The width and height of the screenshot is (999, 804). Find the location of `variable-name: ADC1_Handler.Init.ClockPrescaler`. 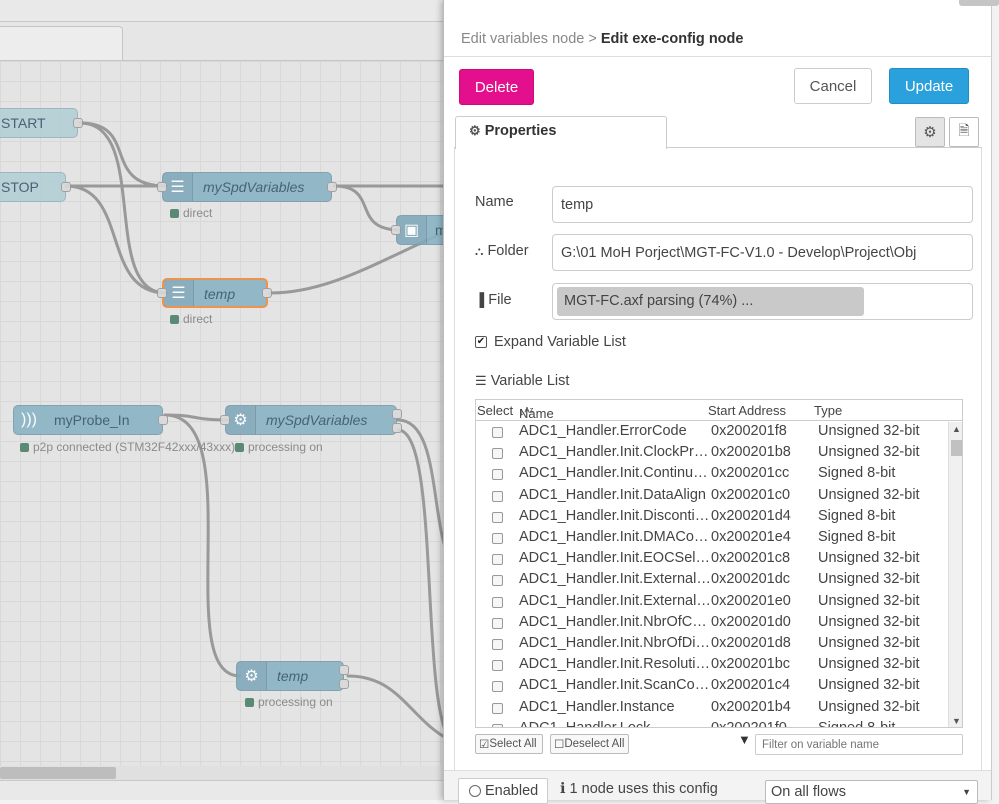

variable-name: ADC1_Handler.Init.ClockPrescaler is located at coordinates (615, 452).